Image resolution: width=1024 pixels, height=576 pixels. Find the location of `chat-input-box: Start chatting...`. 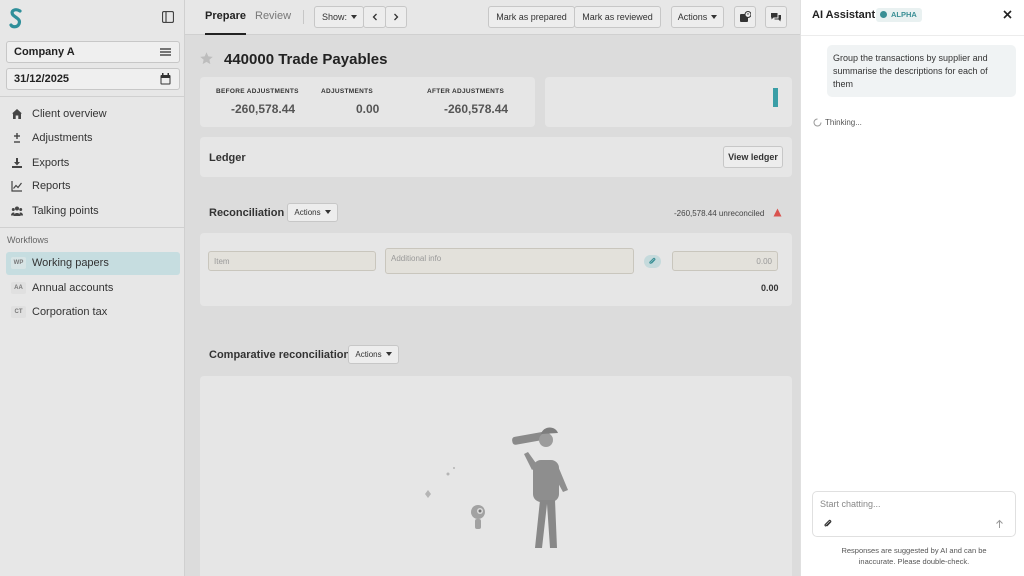

chat-input-box: Start chatting... is located at coordinates (914, 514).